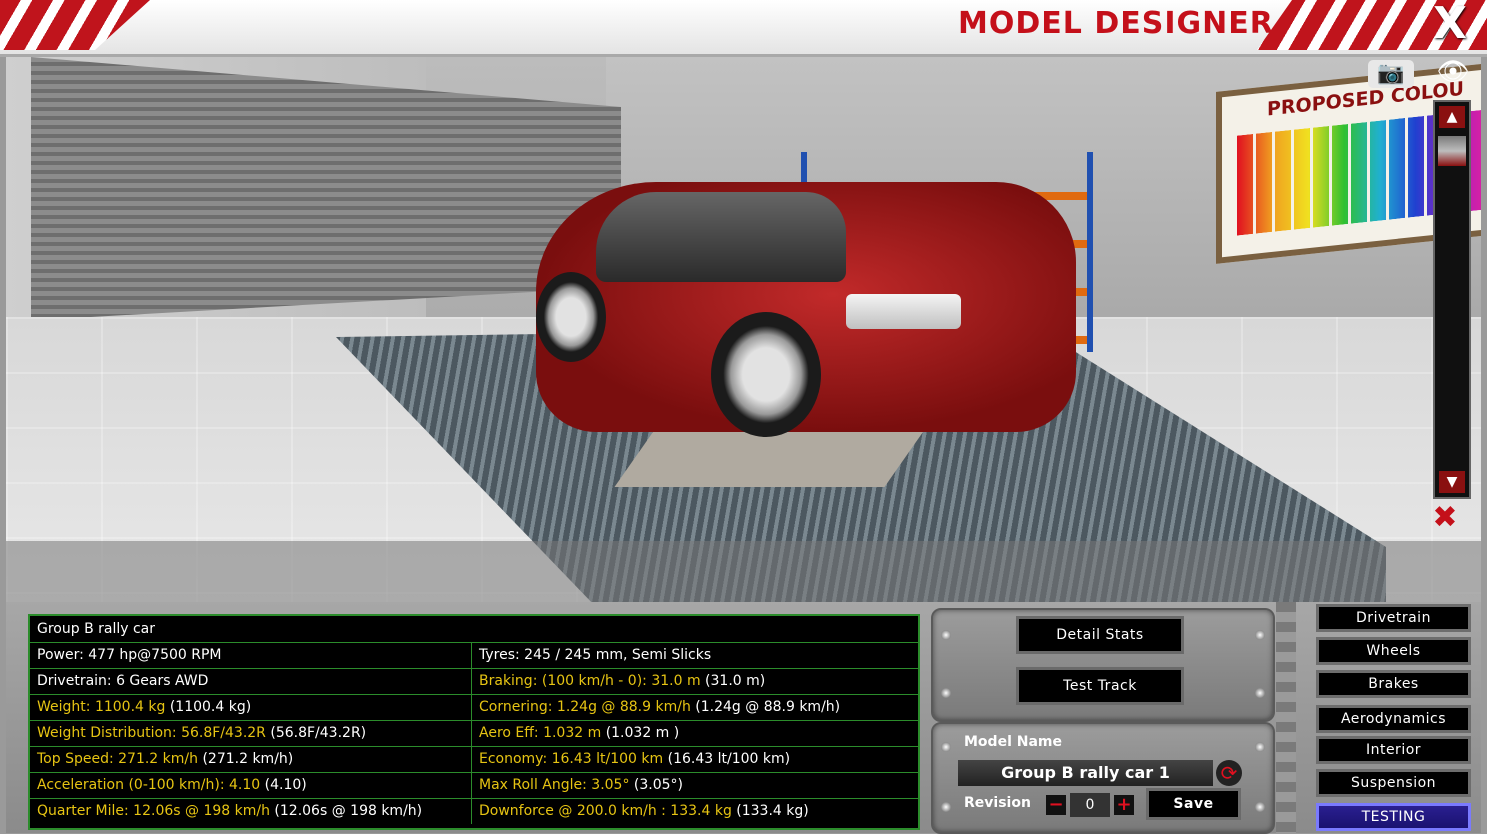 This screenshot has width=1487, height=834. What do you see at coordinates (117, 759) in the screenshot?
I see `stat-label: Top Speed: 271.2 km/h` at bounding box center [117, 759].